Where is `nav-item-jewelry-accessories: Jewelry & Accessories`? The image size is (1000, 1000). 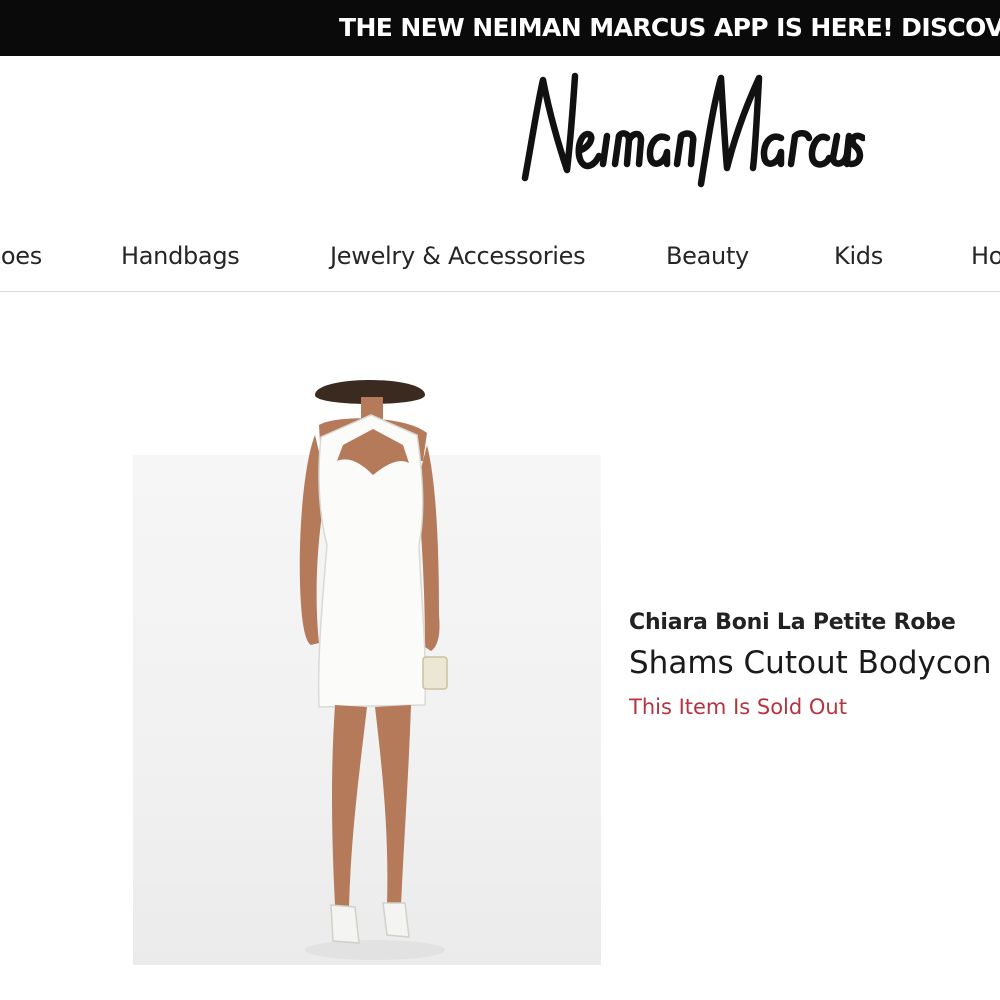 nav-item-jewelry-accessories: Jewelry & Accessories is located at coordinates (458, 256).